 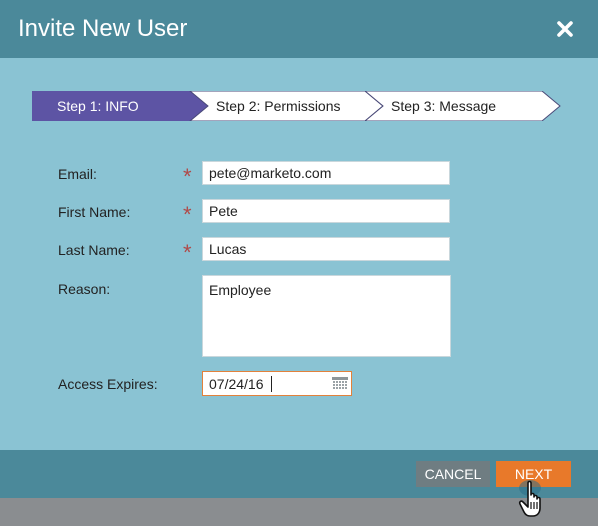 I want to click on first-name-label: First Name:, so click(x=94, y=212).